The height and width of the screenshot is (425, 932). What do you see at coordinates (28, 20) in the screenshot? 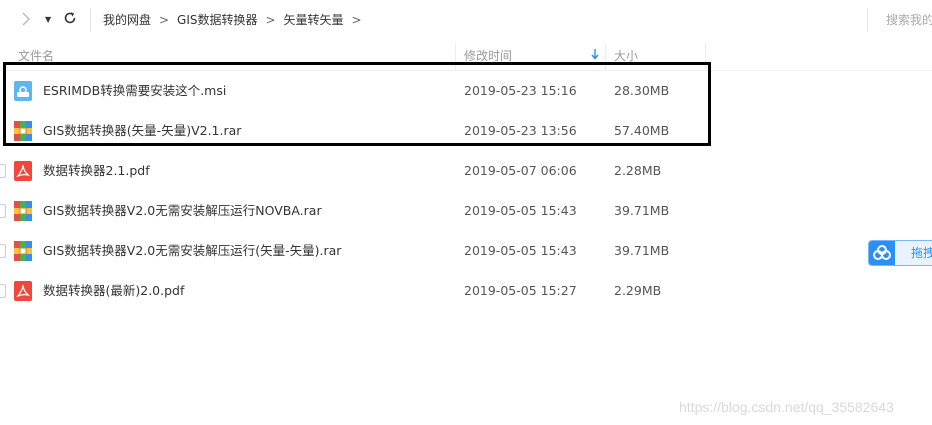
I see `forward-arrow-icon` at bounding box center [28, 20].